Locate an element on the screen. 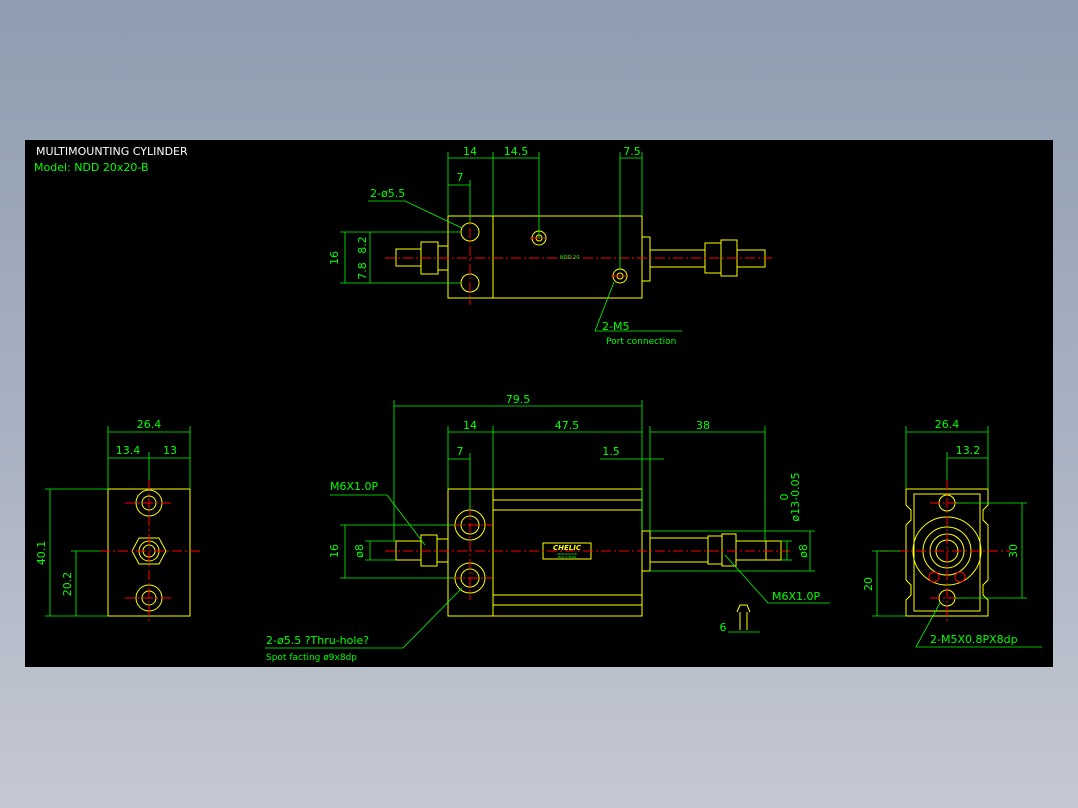 The image size is (1078, 808). dim-left-13-4: 13.4 is located at coordinates (128, 450).